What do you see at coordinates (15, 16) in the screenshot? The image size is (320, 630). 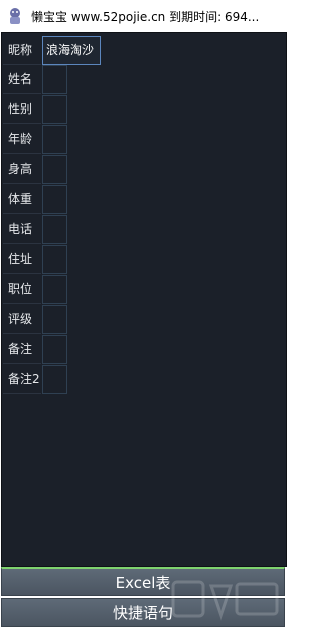 I see `app-icon` at bounding box center [15, 16].